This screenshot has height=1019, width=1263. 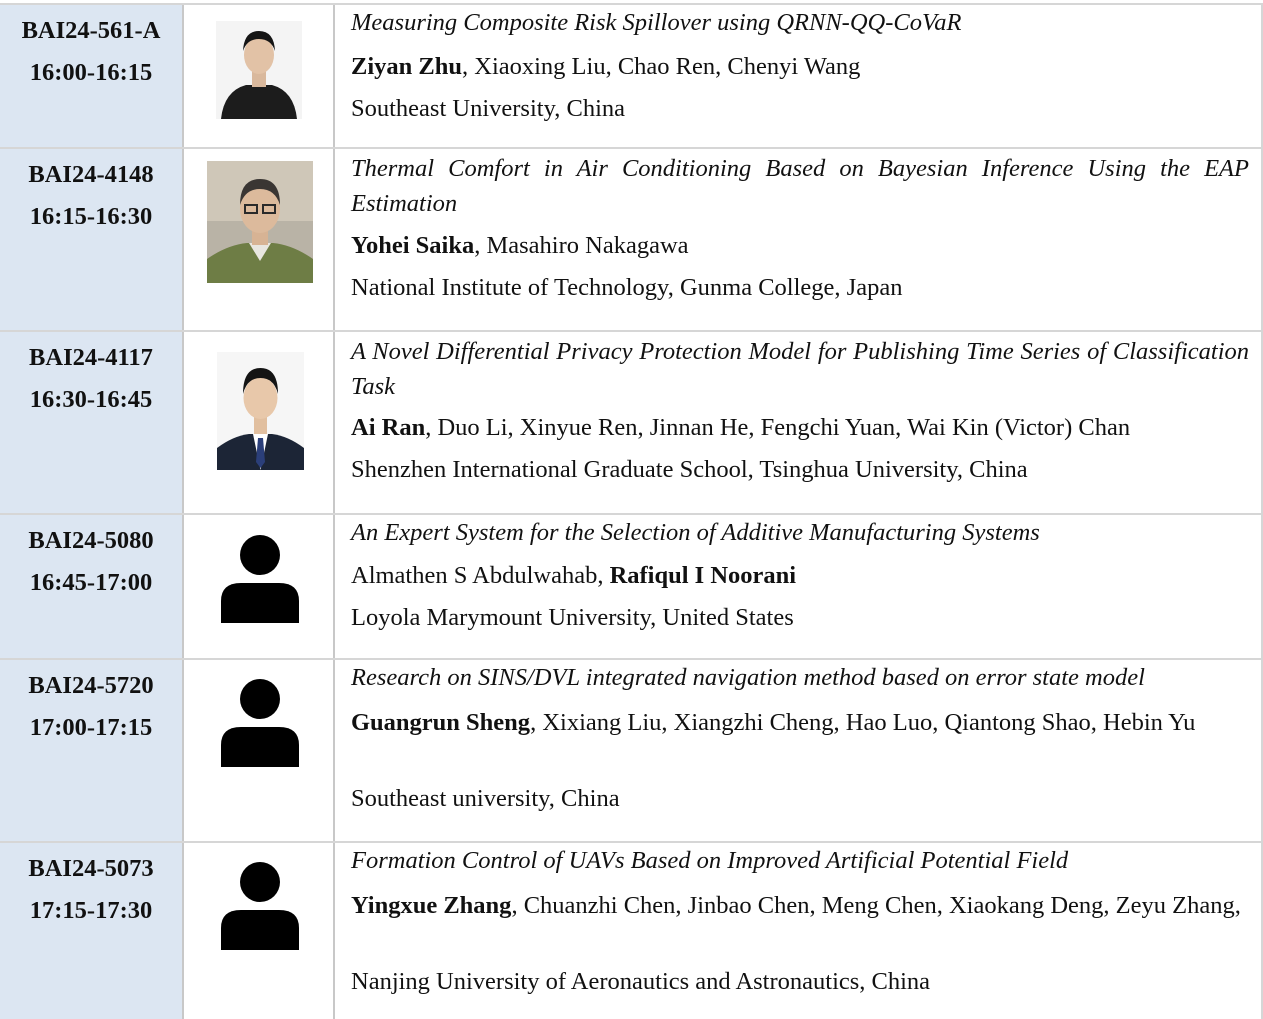 I want to click on paper-id-cell: BAI24-5080 16:45-17:00, so click(x=92, y=586).